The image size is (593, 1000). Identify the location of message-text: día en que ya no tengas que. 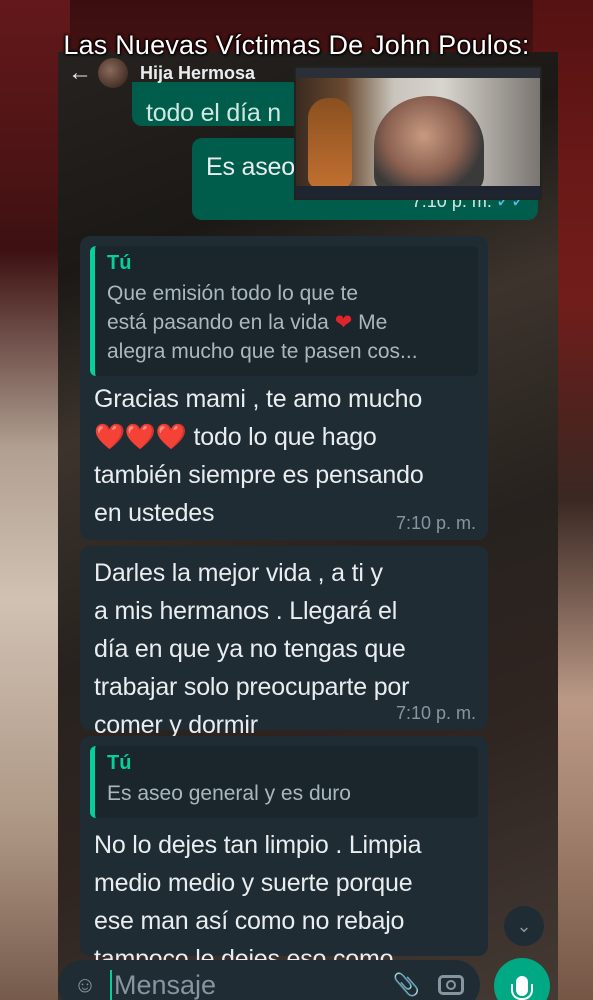
(250, 649).